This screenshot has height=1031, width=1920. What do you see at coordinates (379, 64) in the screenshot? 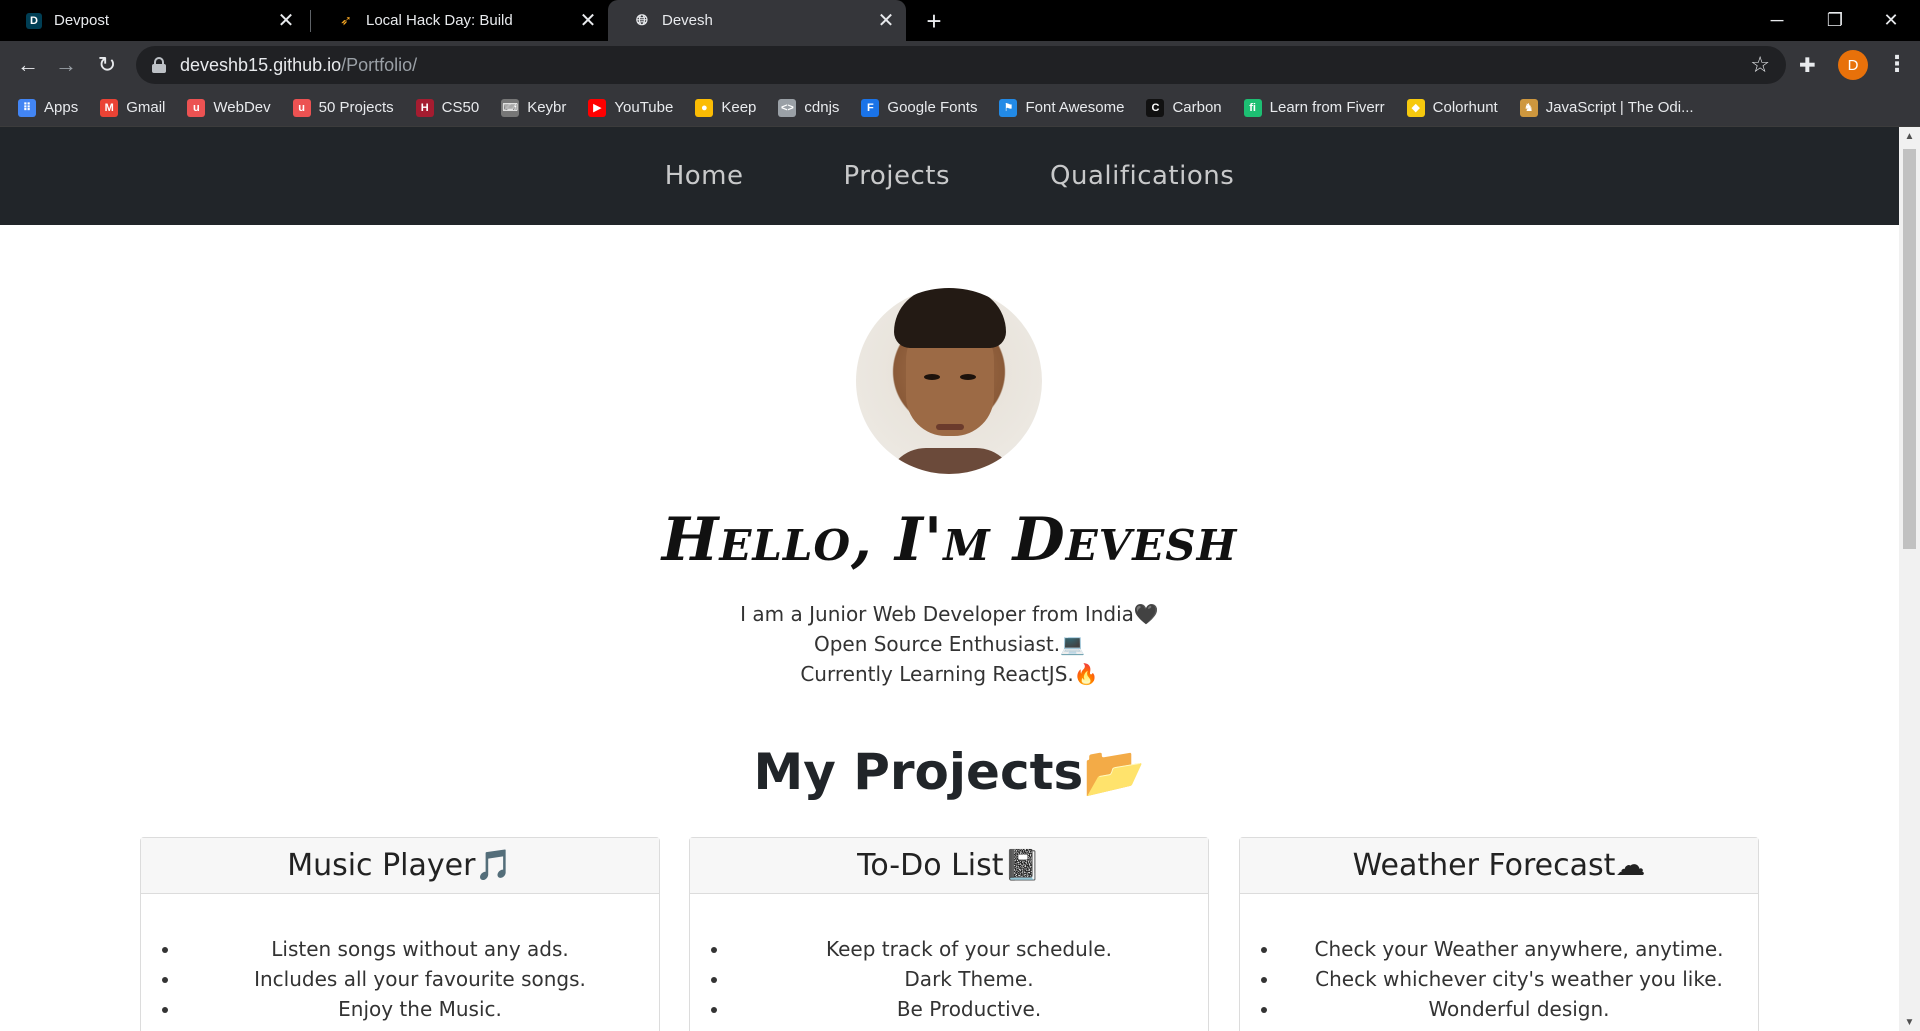
I see `url-path: /Portfolio/` at bounding box center [379, 64].